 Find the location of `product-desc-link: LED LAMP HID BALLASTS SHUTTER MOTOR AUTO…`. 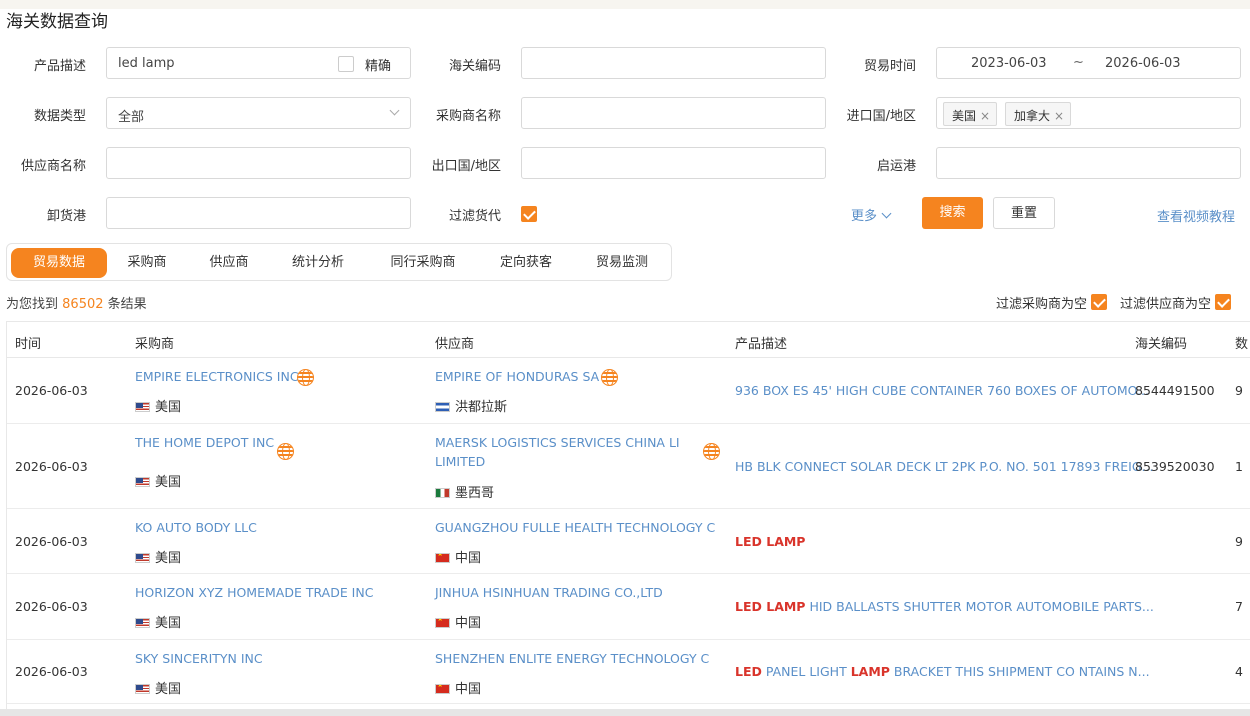

product-desc-link: LED LAMP HID BALLASTS SHUTTER MOTOR AUTO… is located at coordinates (944, 606).